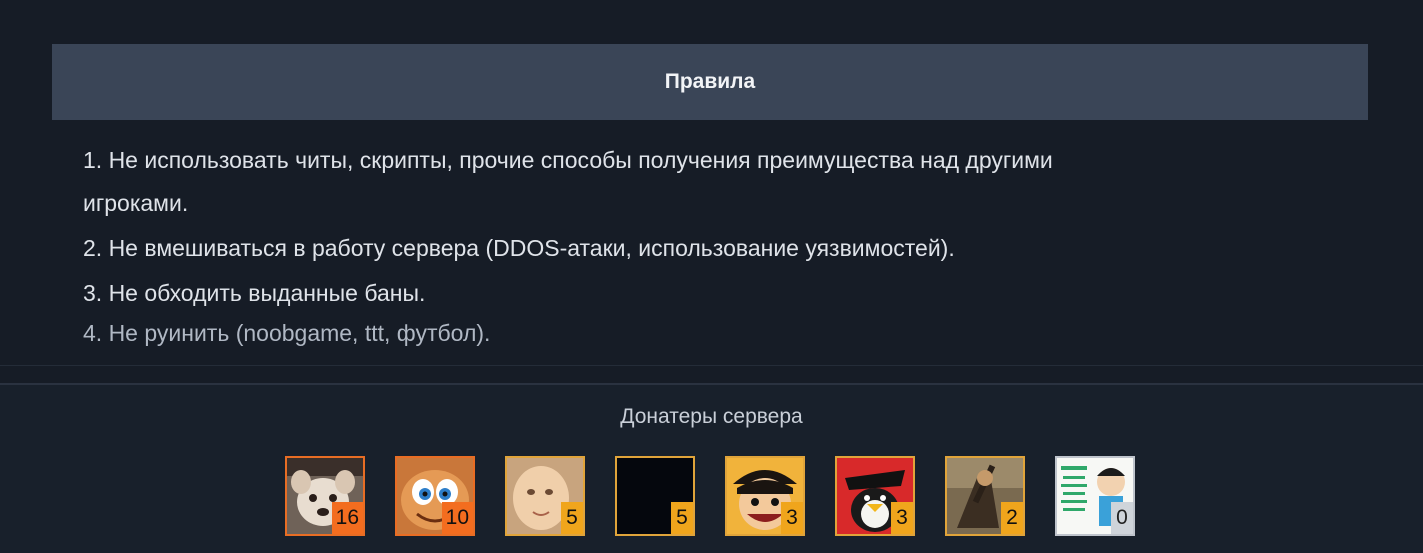 The height and width of the screenshot is (553, 1423). What do you see at coordinates (325, 496) in the screenshot?
I see `donor-avatar: 16` at bounding box center [325, 496].